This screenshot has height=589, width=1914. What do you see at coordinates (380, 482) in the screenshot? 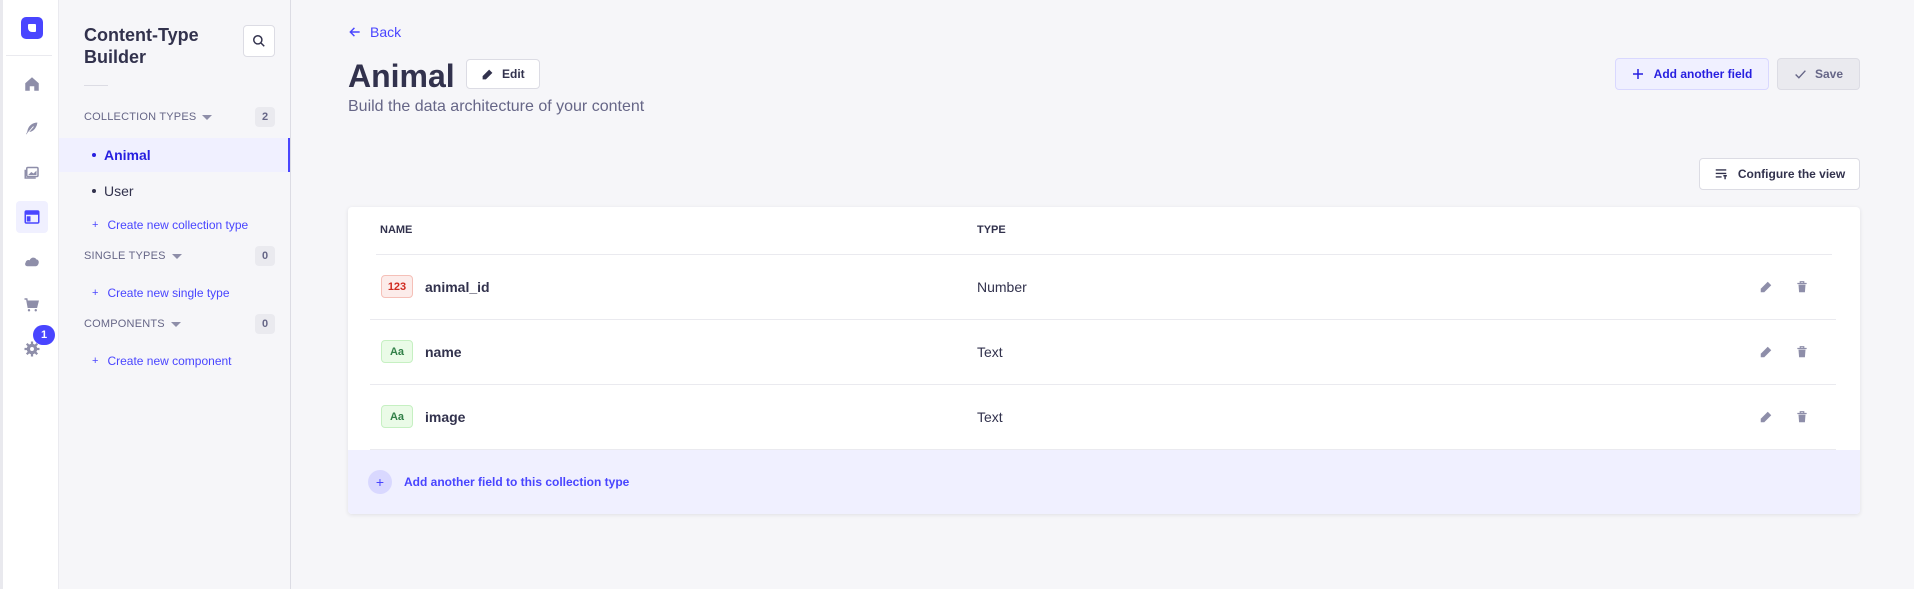
I see `plus-circle-icon: +` at bounding box center [380, 482].